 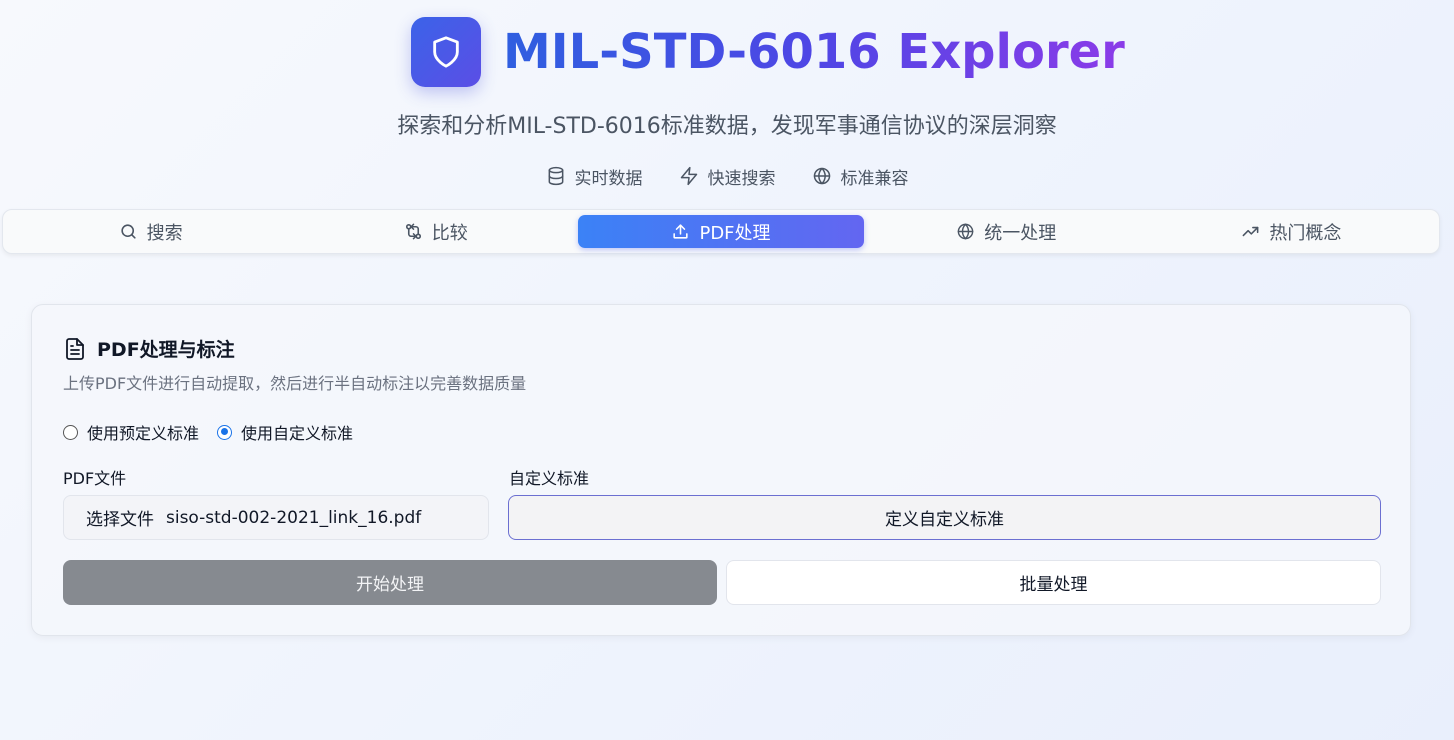 I want to click on batch-processing-button: 批量处理, so click(x=1053, y=582).